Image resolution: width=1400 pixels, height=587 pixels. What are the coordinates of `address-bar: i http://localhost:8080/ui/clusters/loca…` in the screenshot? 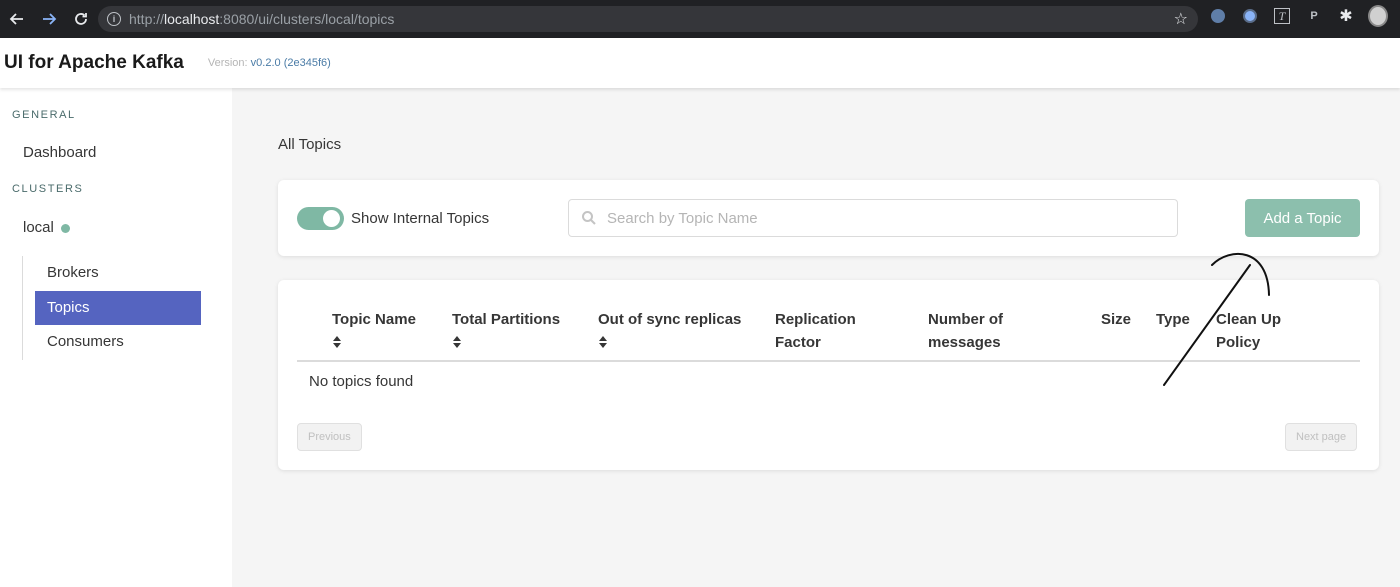 It's located at (648, 19).